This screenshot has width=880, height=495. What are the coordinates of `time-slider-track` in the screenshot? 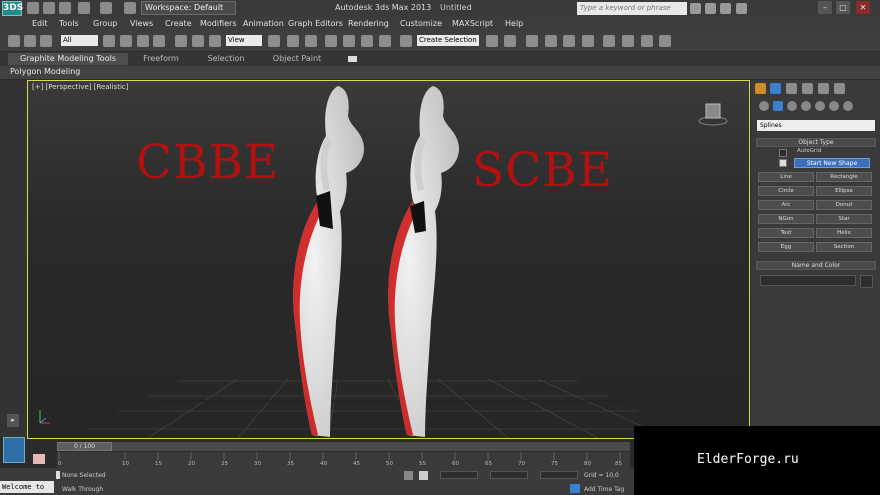 It's located at (343, 446).